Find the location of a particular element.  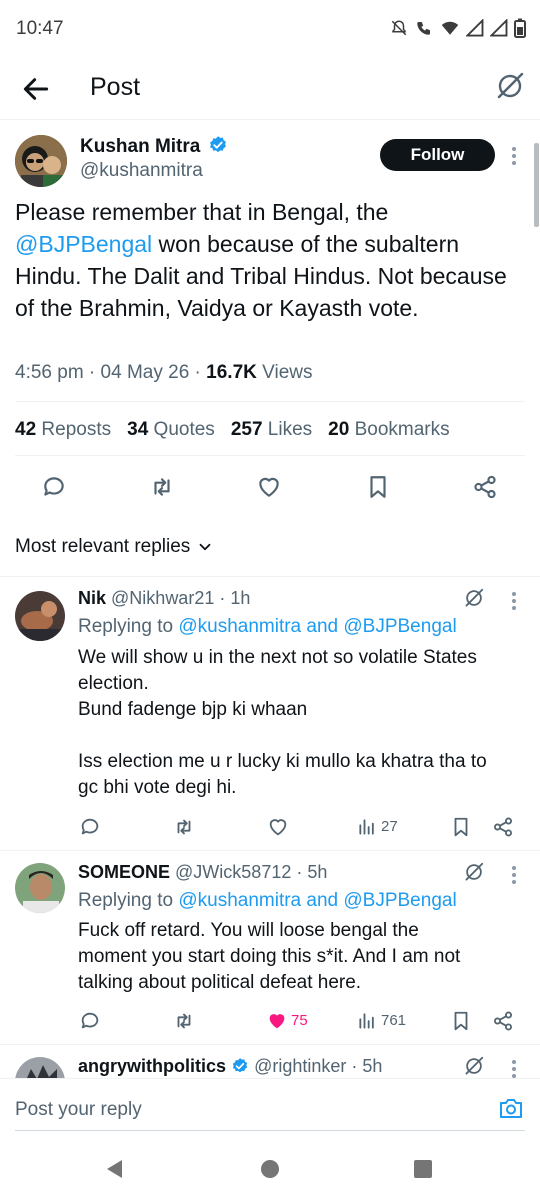

nav-home-icon is located at coordinates (270, 1169).